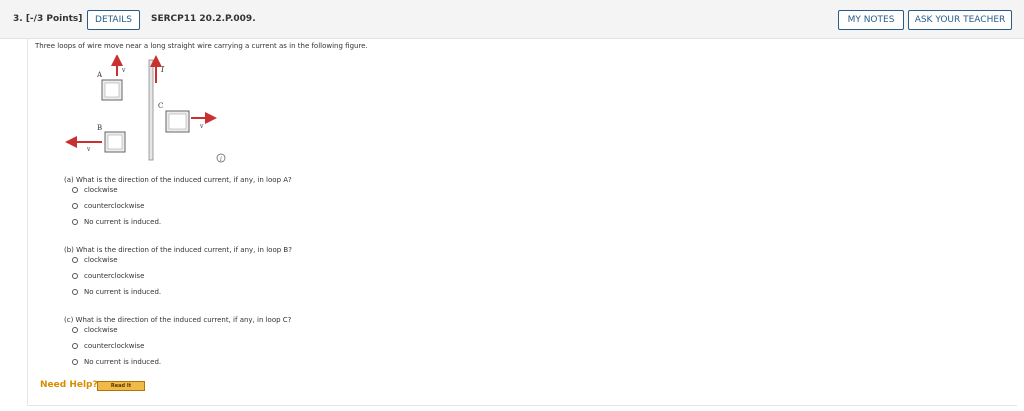 The image size is (1024, 411). I want to click on straight-wire, so click(151, 110).